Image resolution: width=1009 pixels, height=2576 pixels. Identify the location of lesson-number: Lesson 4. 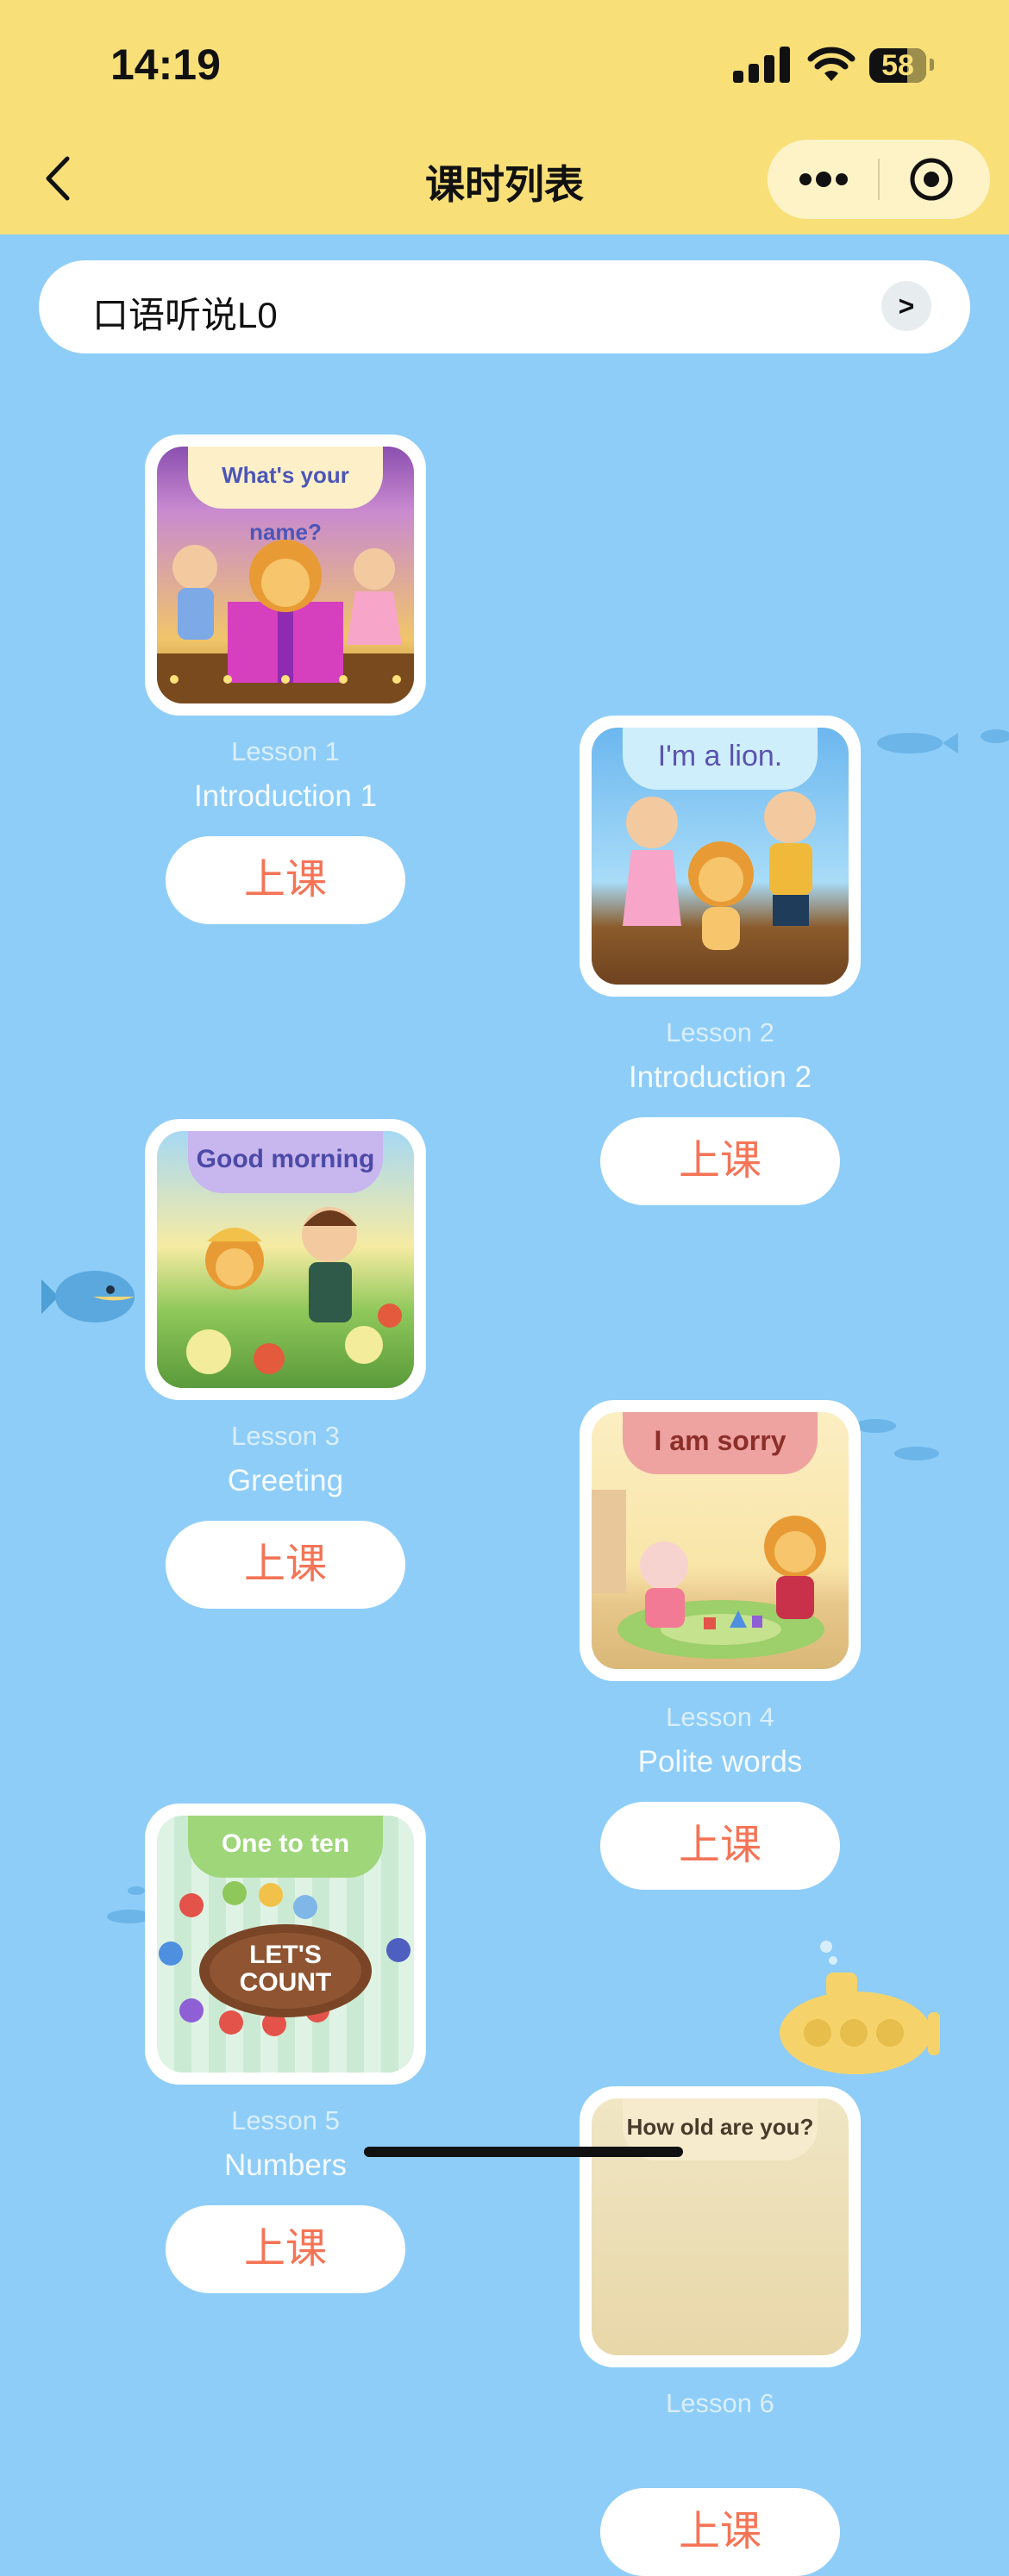
(720, 1717).